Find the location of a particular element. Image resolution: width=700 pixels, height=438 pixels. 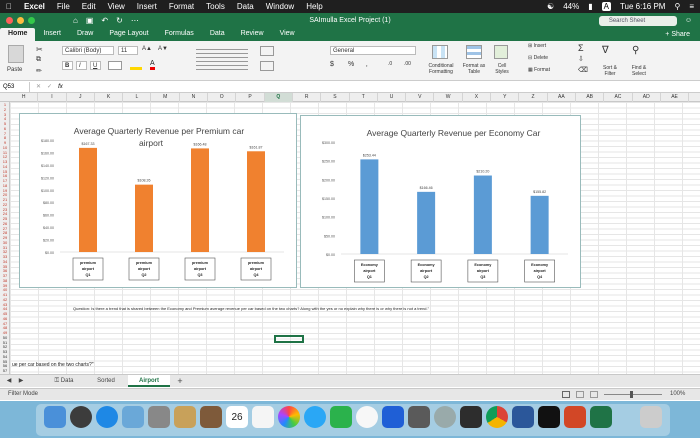

chrome-icon is located at coordinates (497, 417).